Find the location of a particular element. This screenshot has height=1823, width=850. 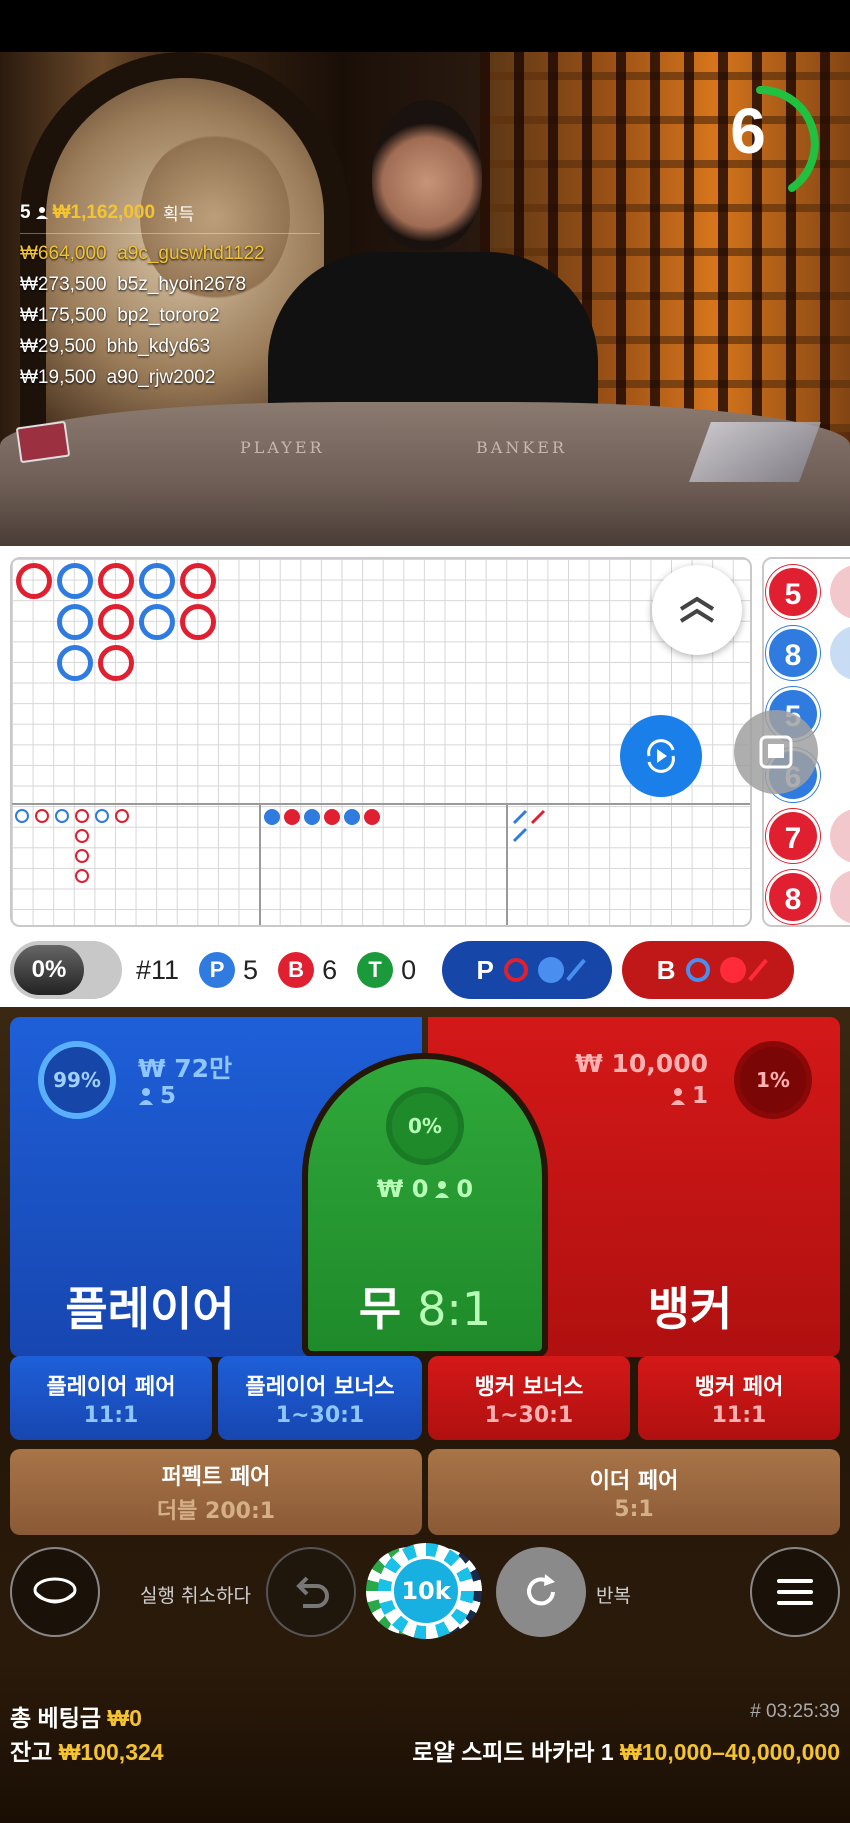

banker-bet-count: 1 is located at coordinates (689, 1096).